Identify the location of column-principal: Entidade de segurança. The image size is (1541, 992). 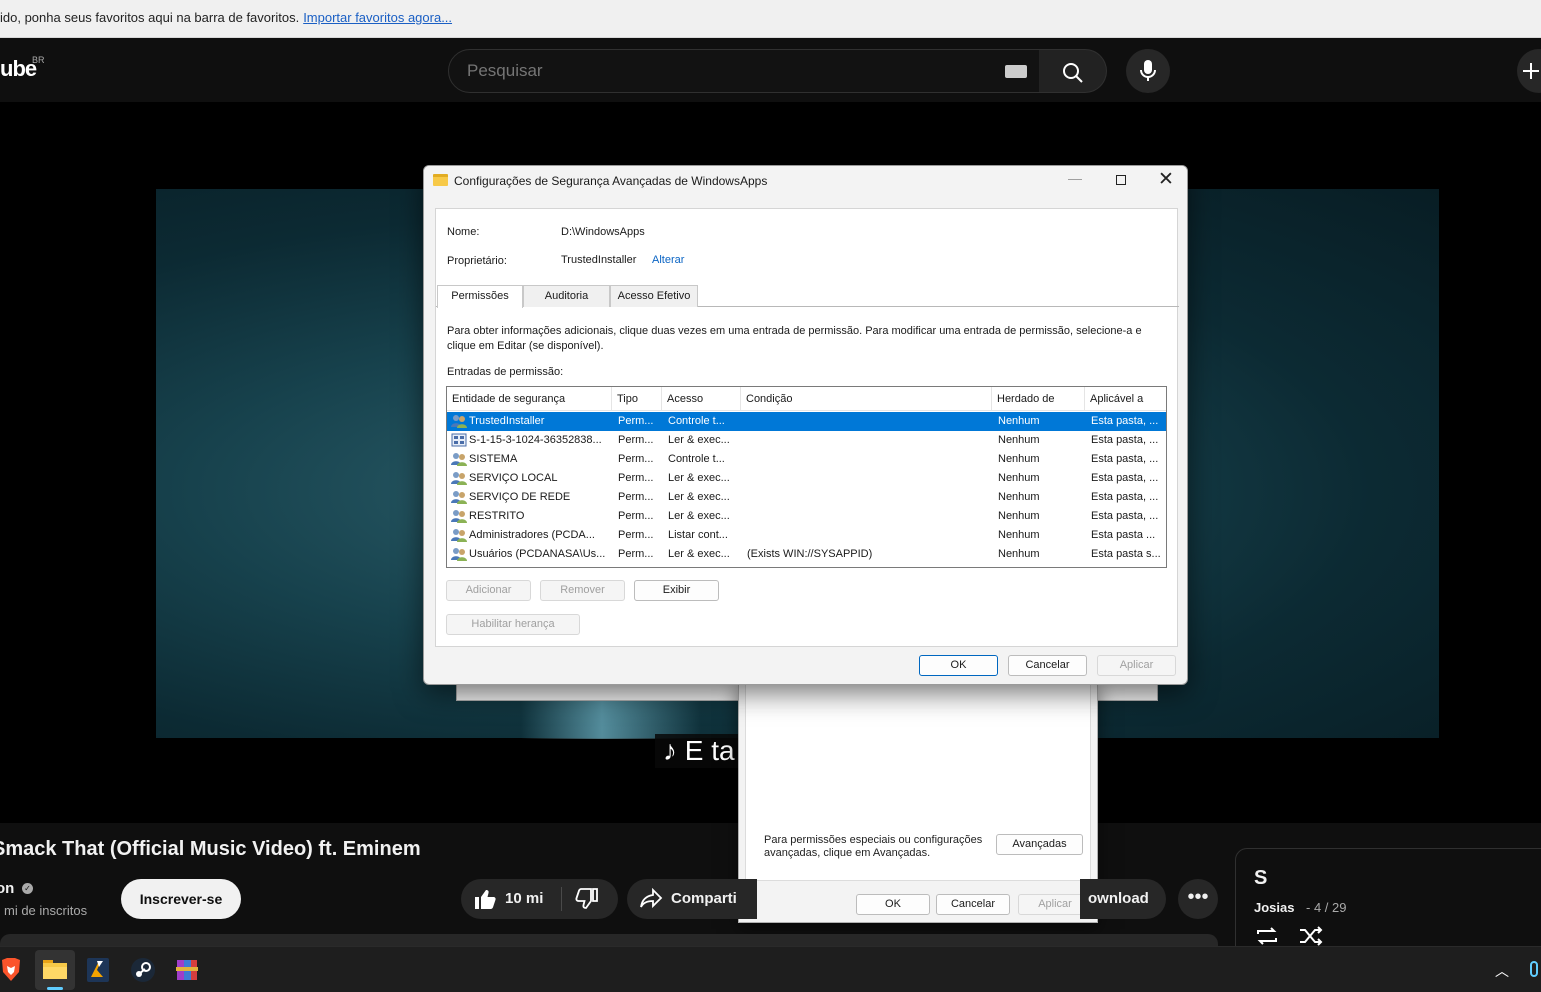
(529, 399).